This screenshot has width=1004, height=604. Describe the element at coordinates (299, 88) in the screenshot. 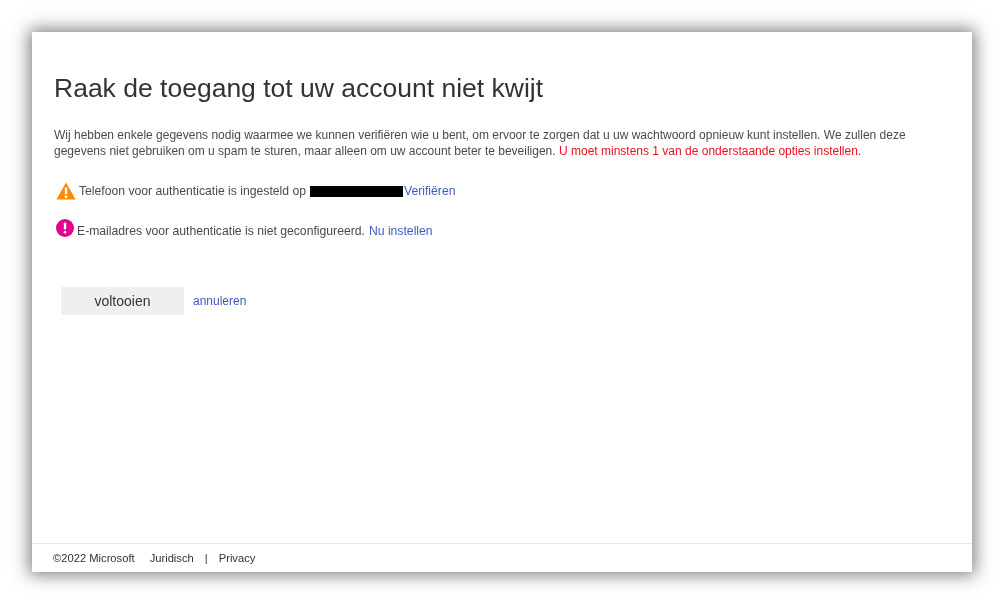

I see `page-title: Raak de toegang tot uw account niet kwijt` at that location.